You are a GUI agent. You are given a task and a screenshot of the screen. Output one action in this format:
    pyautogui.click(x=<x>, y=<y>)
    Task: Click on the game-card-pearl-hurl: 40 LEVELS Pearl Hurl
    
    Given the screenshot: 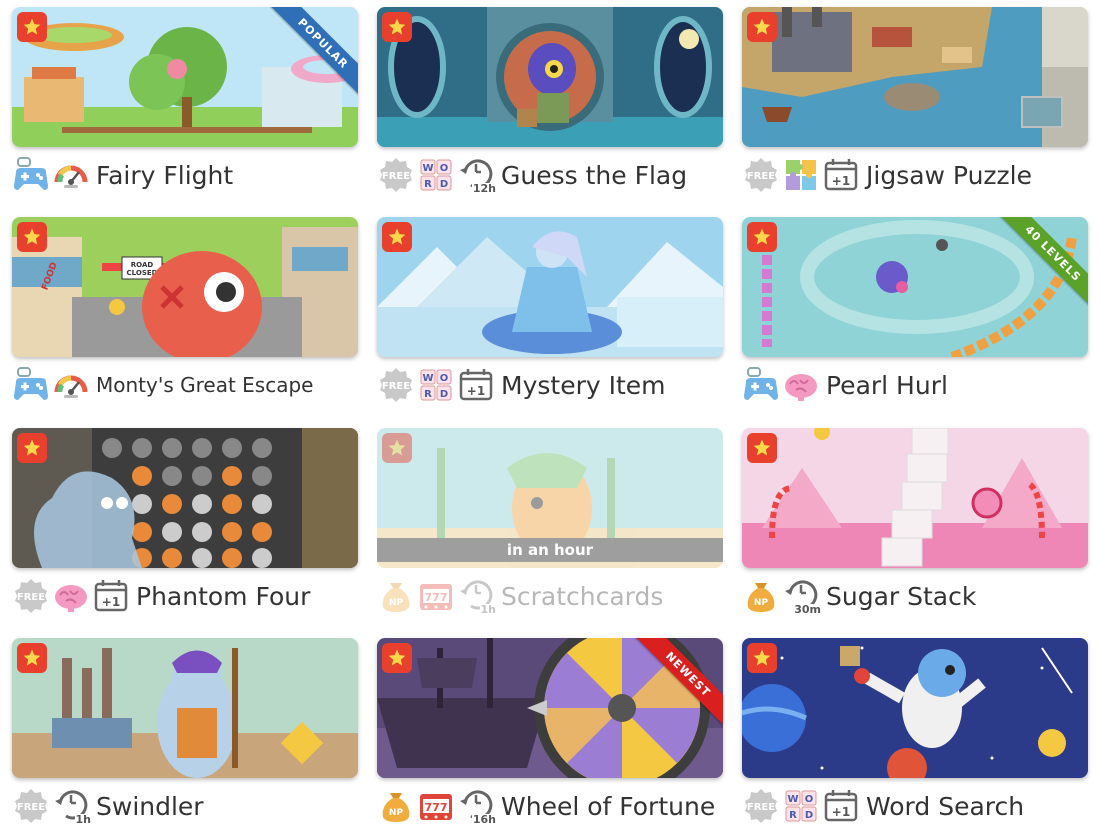 What is the action you would take?
    pyautogui.click(x=915, y=317)
    